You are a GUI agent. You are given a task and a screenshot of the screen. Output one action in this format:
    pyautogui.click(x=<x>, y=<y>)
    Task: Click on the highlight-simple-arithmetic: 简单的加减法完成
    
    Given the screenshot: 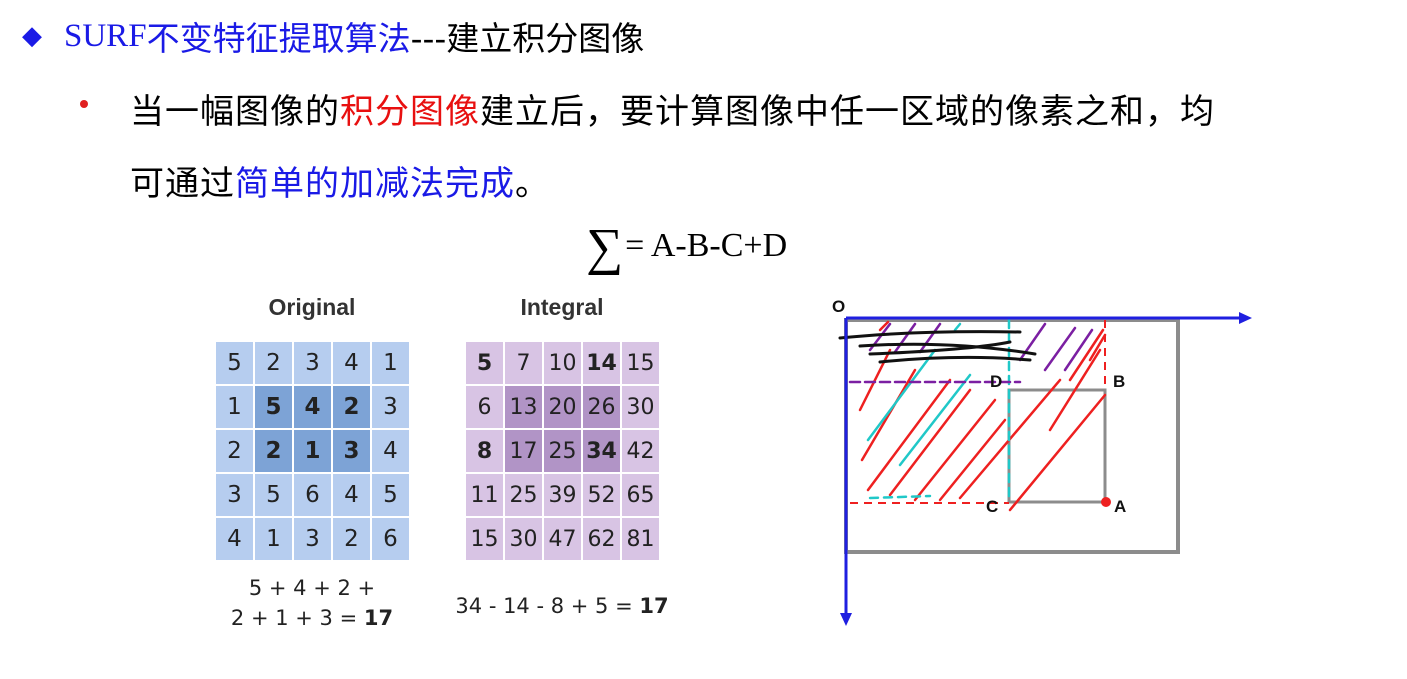 What is the action you would take?
    pyautogui.click(x=375, y=184)
    